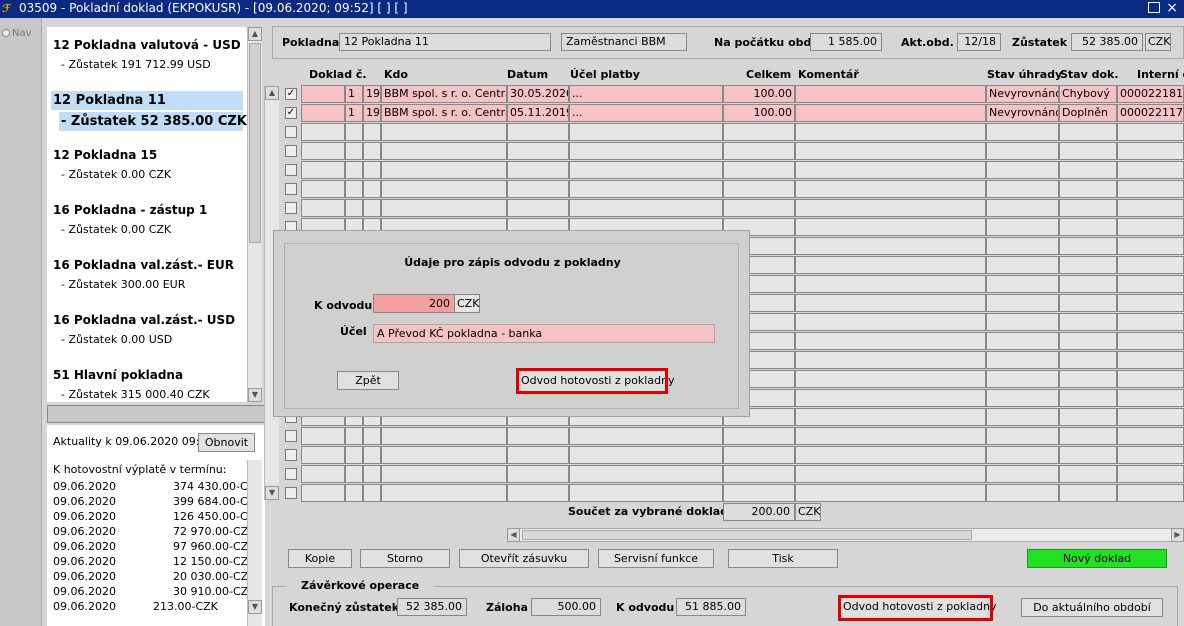 Image resolution: width=1184 pixels, height=626 pixels. Describe the element at coordinates (368, 380) in the screenshot. I see `back-button: Zpět` at that location.